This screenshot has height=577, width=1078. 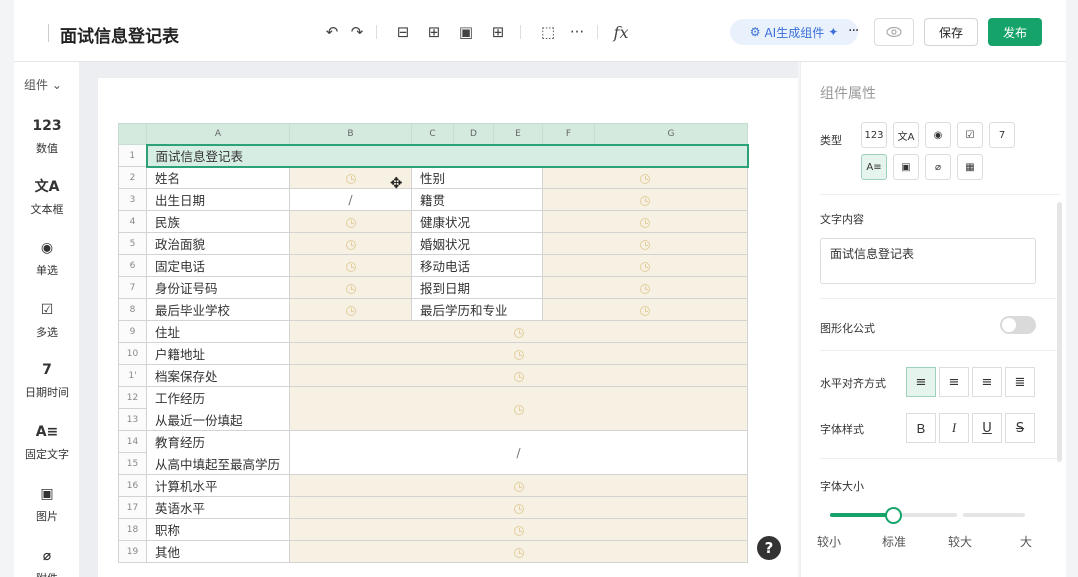 What do you see at coordinates (473, 134) in the screenshot?
I see `column-header: D` at bounding box center [473, 134].